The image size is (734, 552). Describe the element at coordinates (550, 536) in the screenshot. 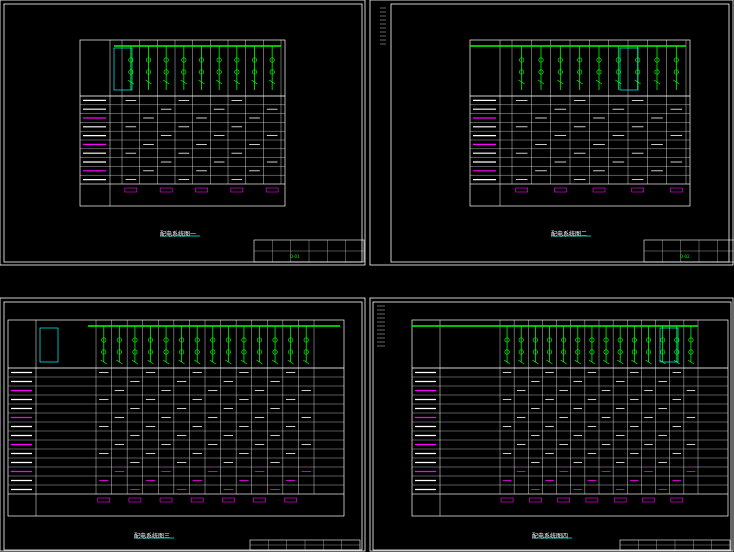

I see `sheet-4-title: 配电系统图四` at that location.